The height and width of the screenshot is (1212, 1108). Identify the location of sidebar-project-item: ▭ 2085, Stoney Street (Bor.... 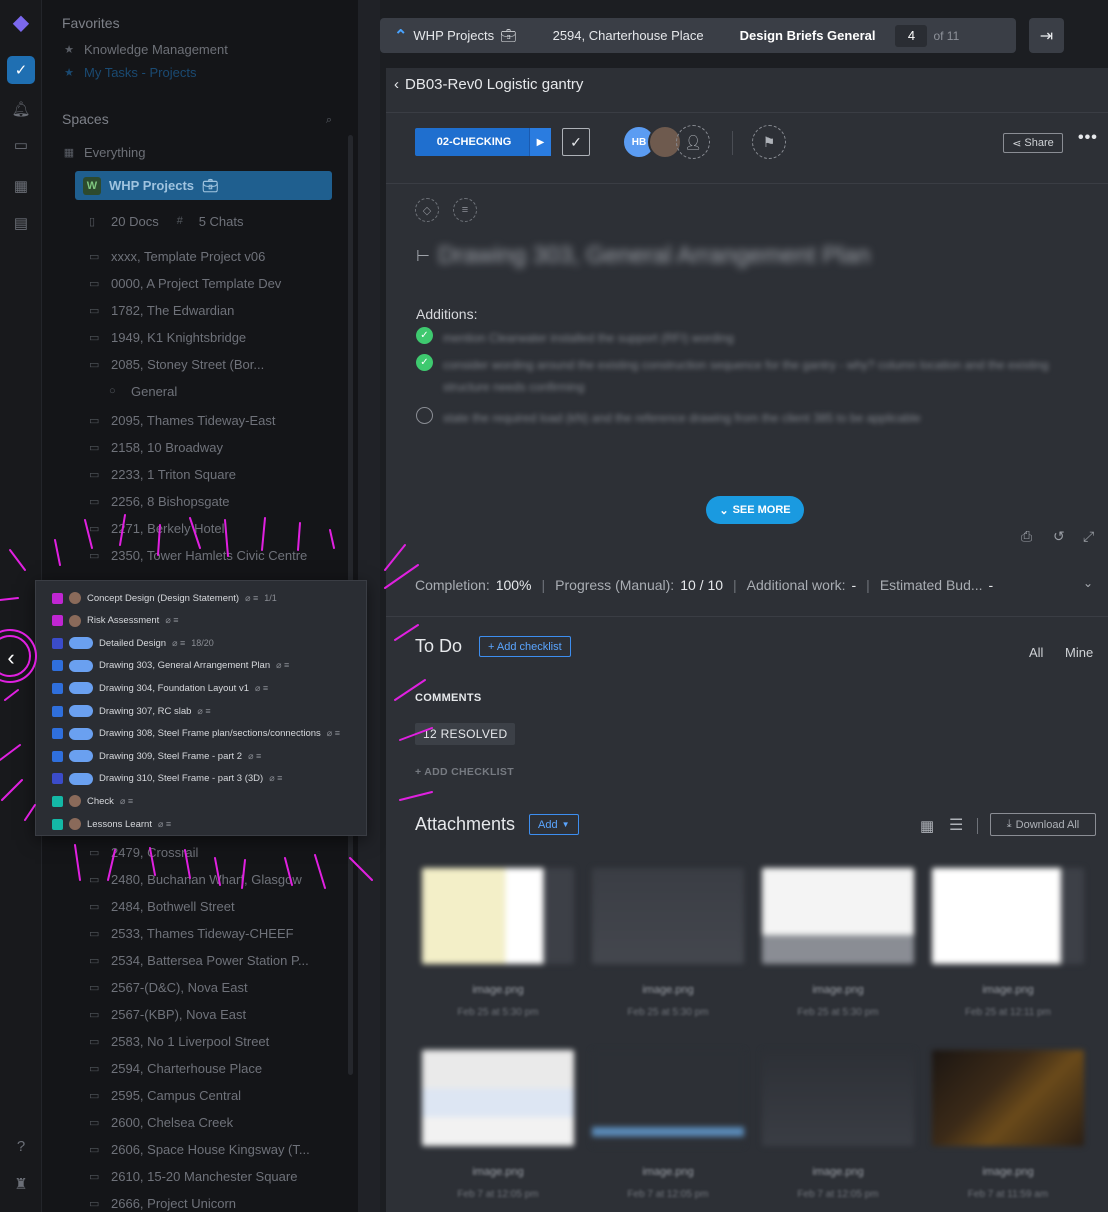
(213, 364).